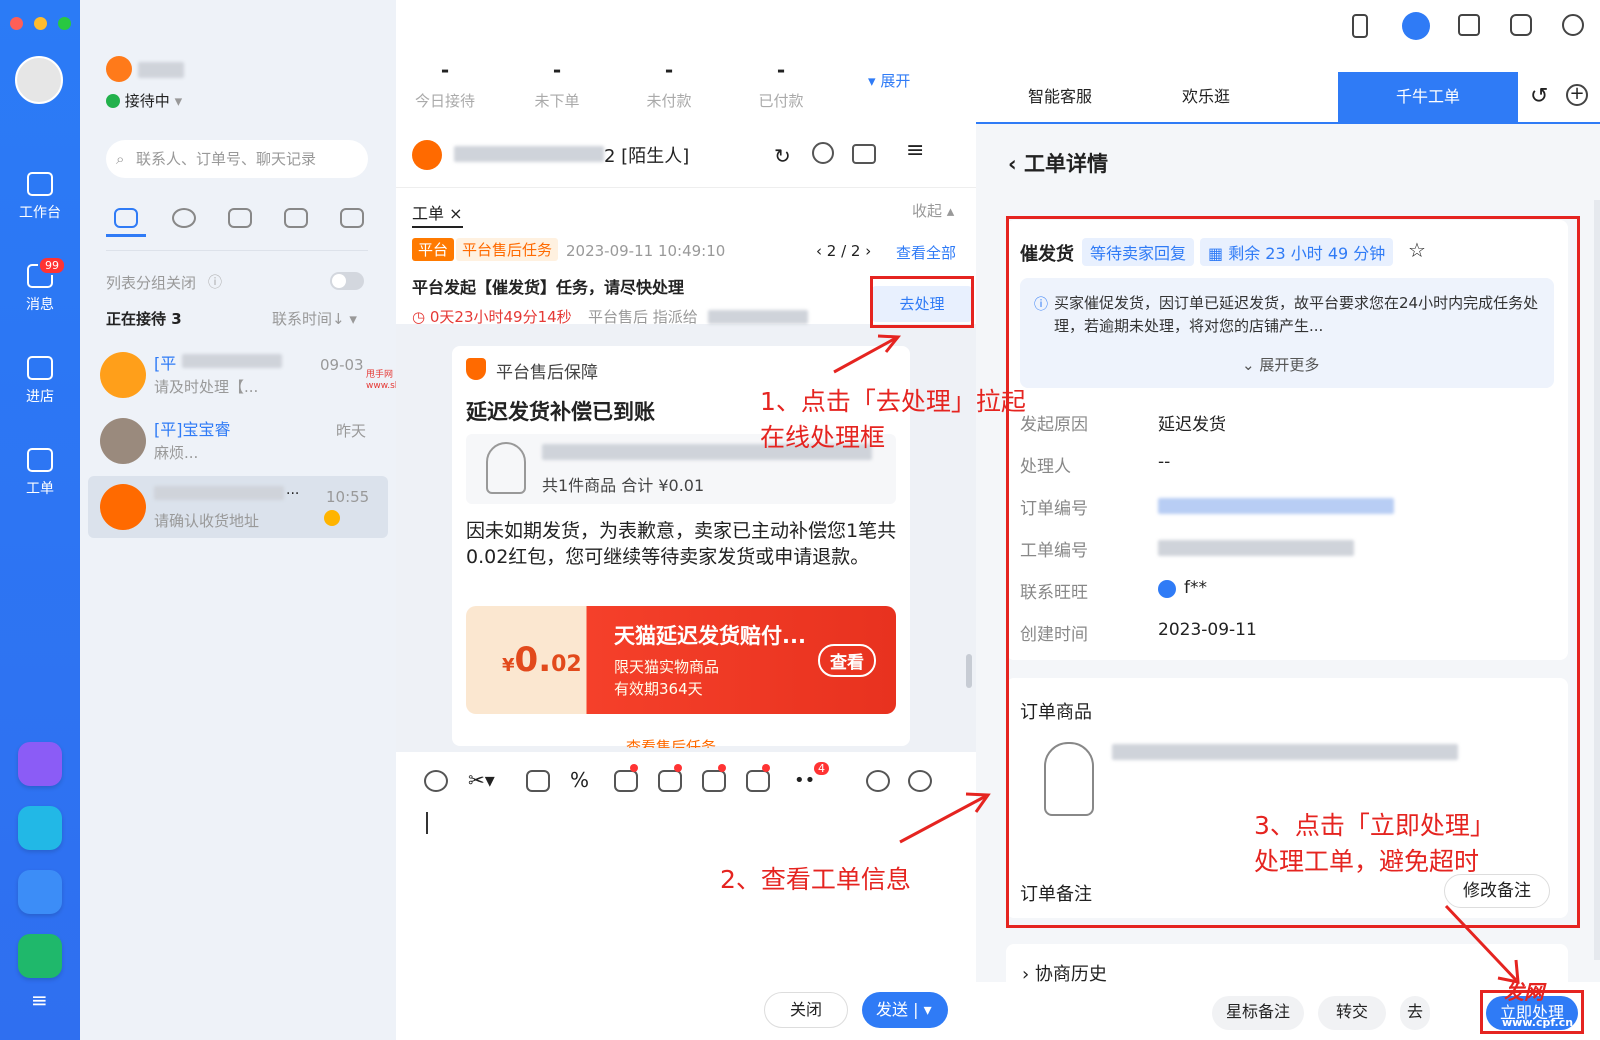  I want to click on annotation-step1: 1、点击「去处理」拉起, so click(893, 401).